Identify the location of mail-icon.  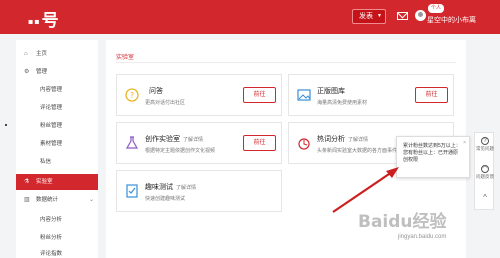
(402, 16).